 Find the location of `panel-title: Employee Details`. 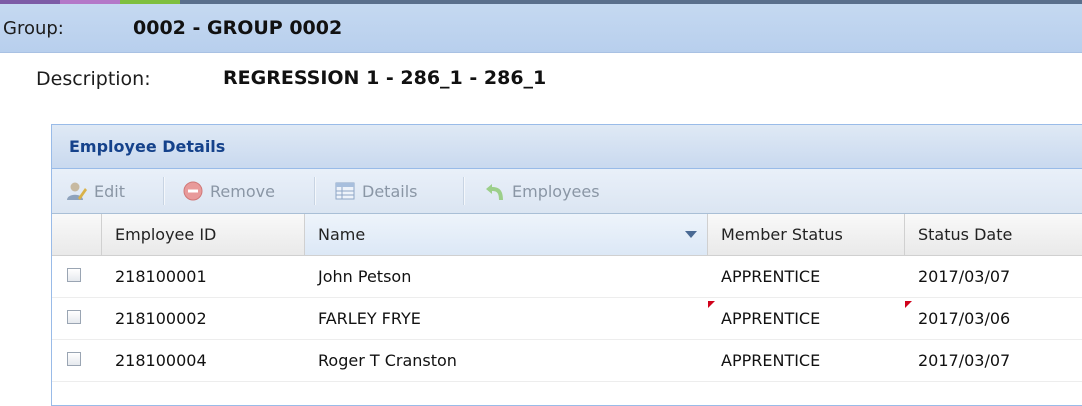

panel-title: Employee Details is located at coordinates (147, 146).